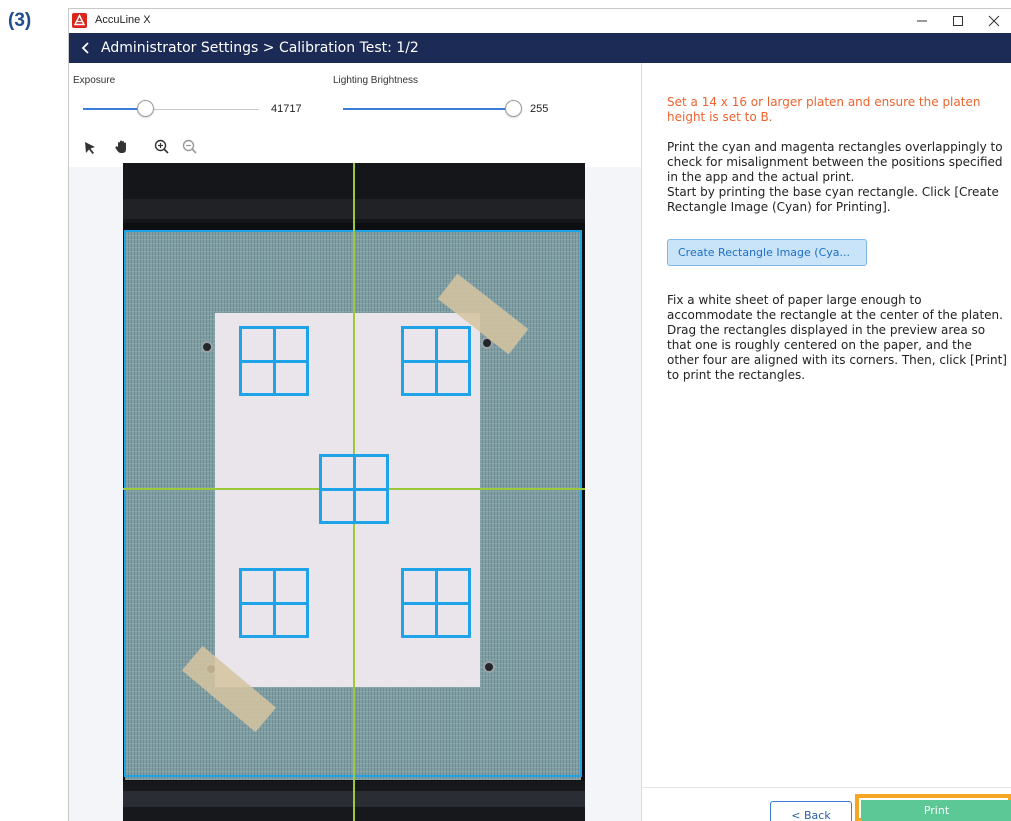  Describe the element at coordinates (79, 20) in the screenshot. I see `app-logo-icon` at that location.